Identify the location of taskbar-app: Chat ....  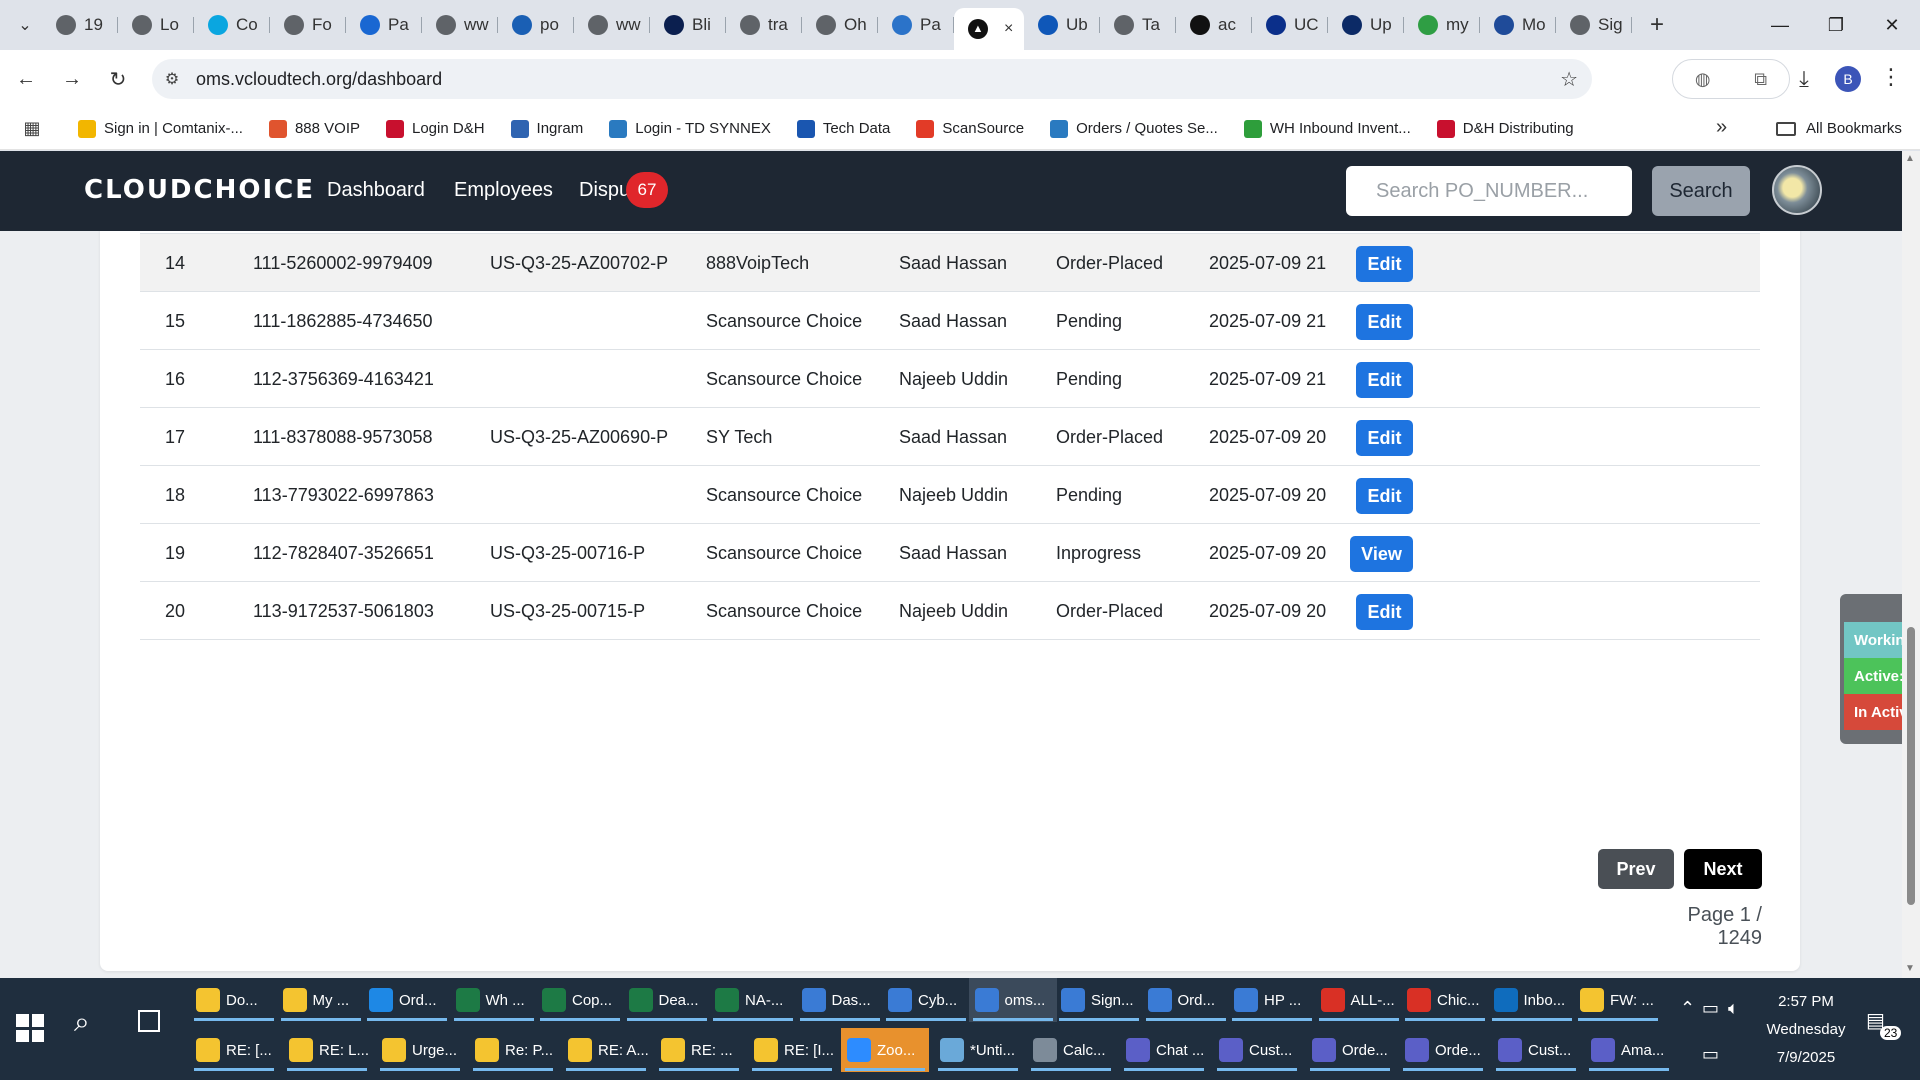
(1164, 1050).